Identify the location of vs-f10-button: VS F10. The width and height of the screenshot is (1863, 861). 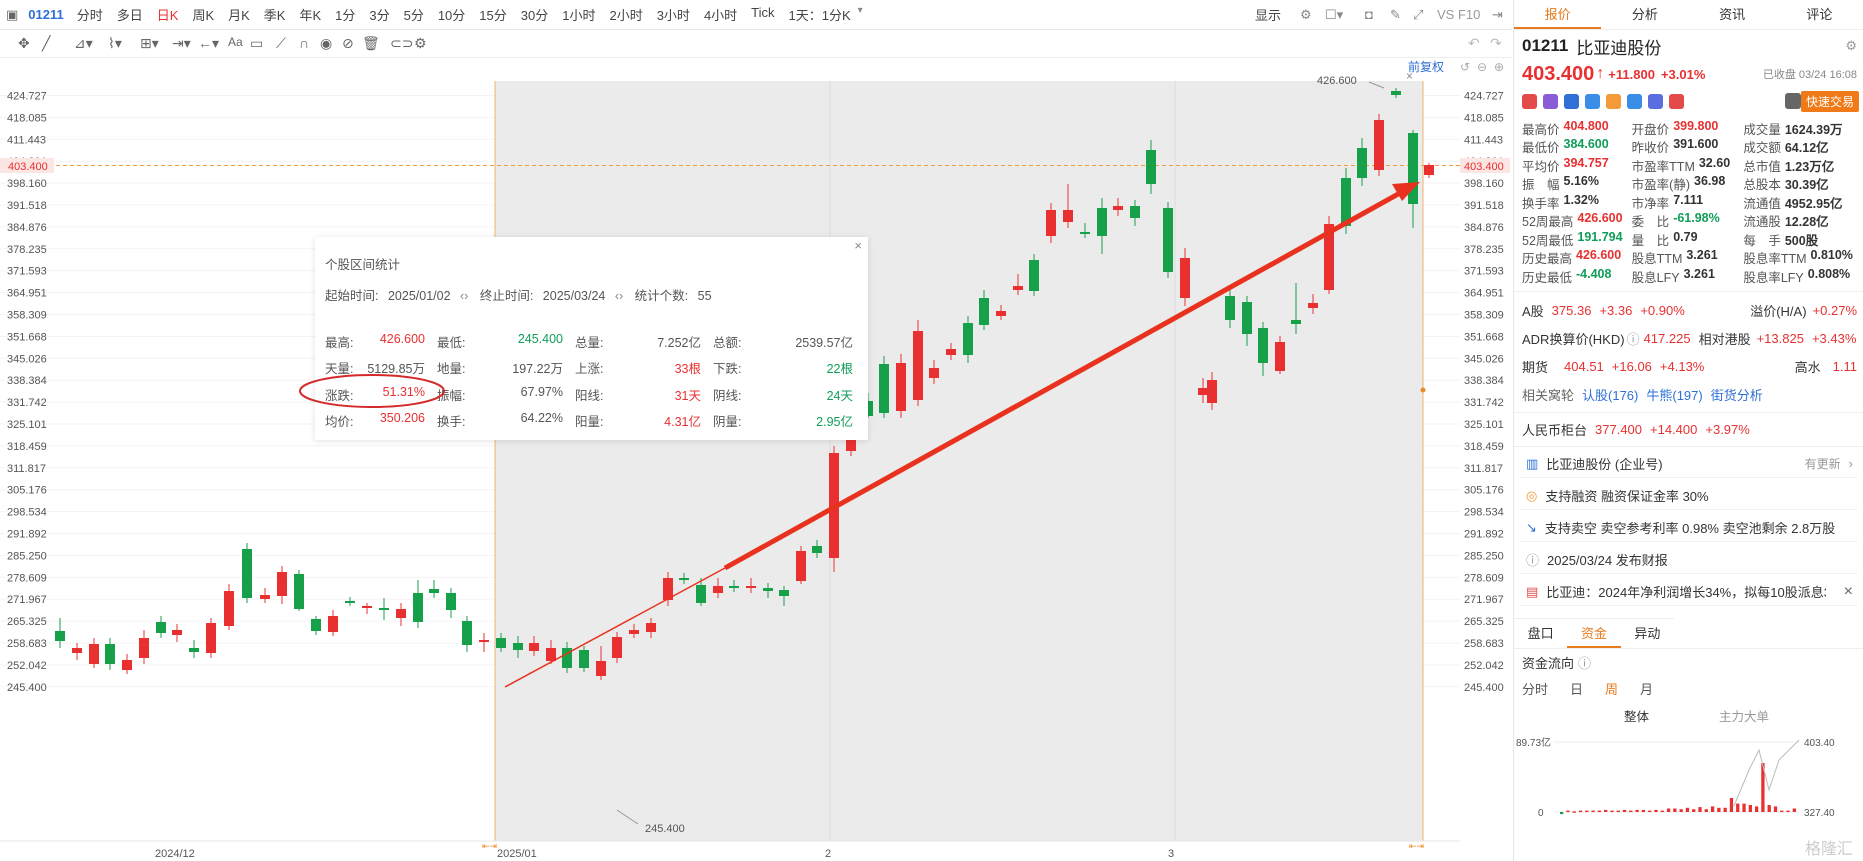
(1458, 14).